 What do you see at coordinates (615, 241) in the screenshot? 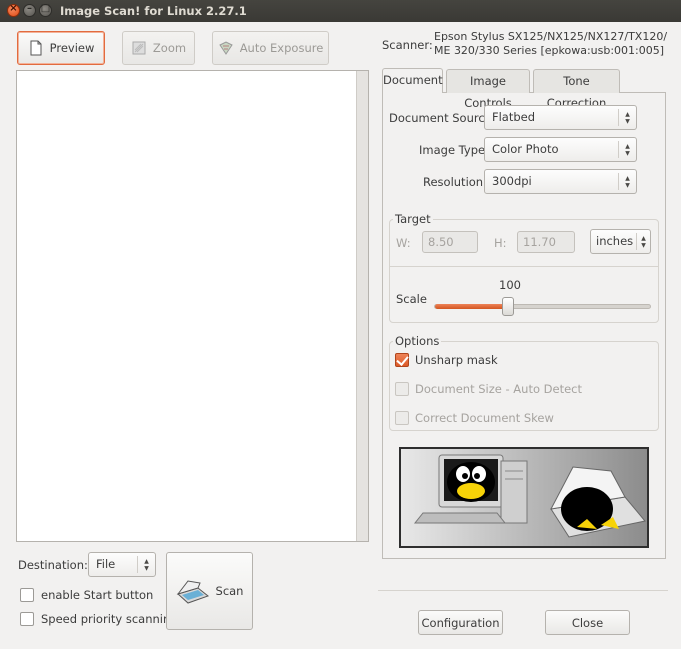
I see `units-value: inches` at bounding box center [615, 241].